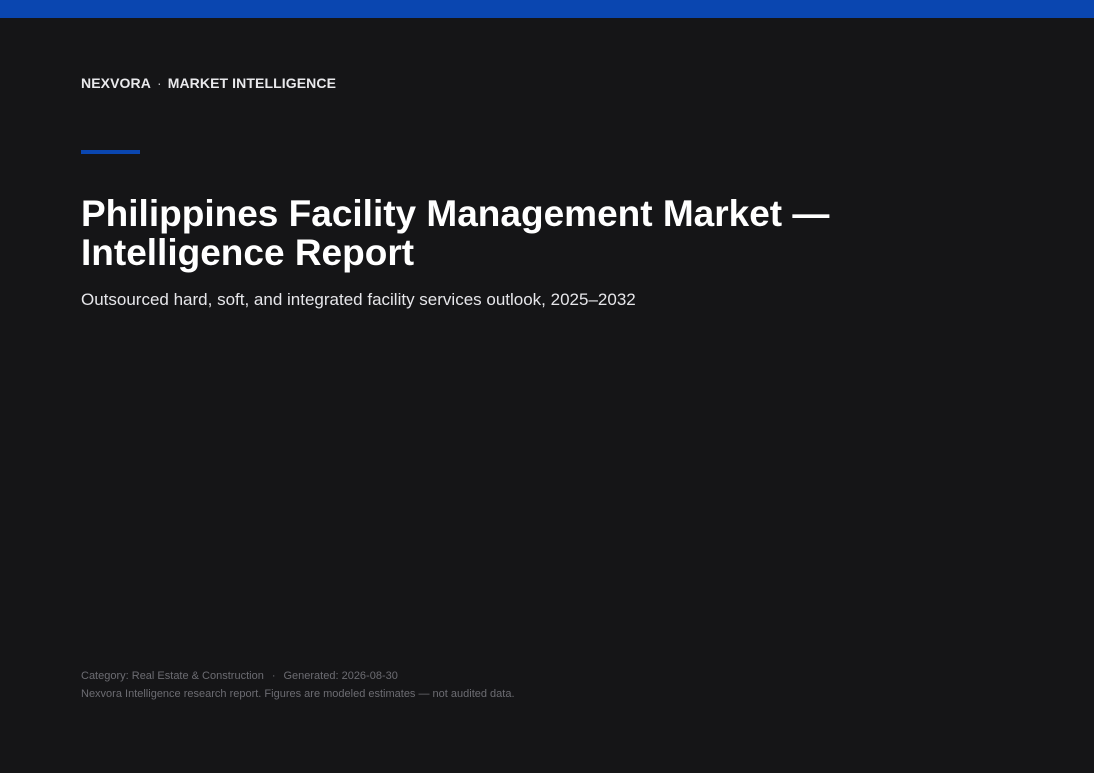 This screenshot has width=1095, height=774. I want to click on accent-rule, so click(110, 152).